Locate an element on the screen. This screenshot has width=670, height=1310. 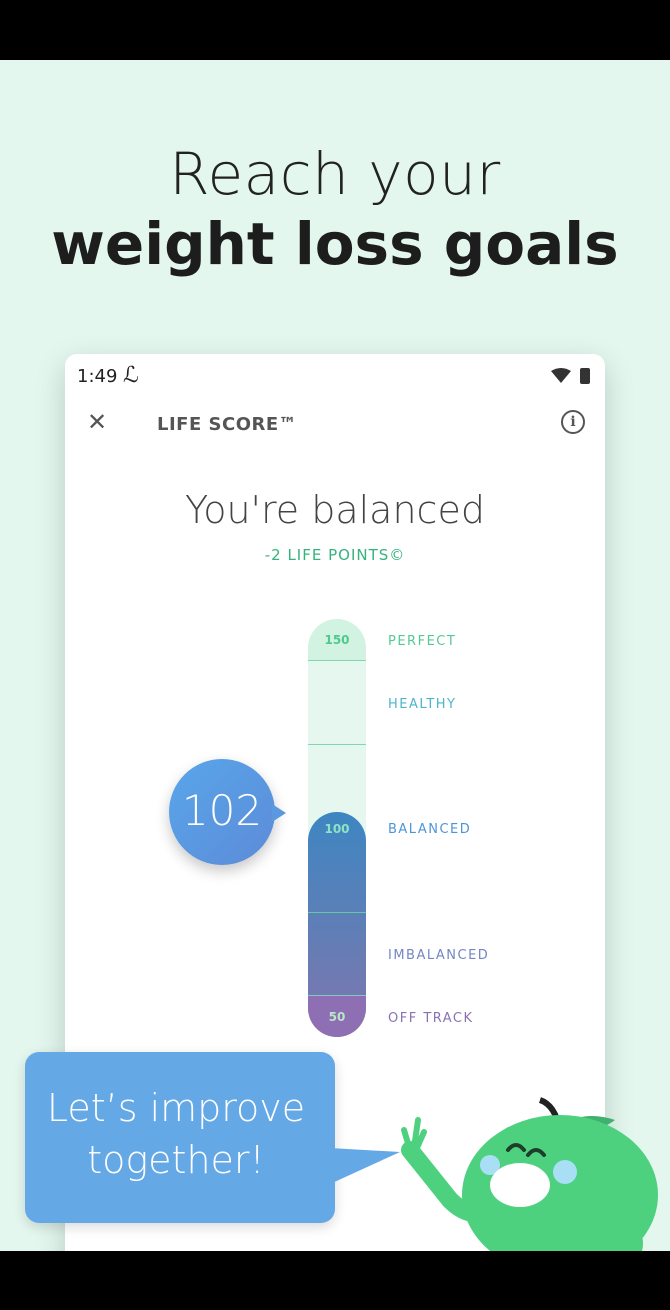
label-imbalanced: IMBALANCED is located at coordinates (439, 955).